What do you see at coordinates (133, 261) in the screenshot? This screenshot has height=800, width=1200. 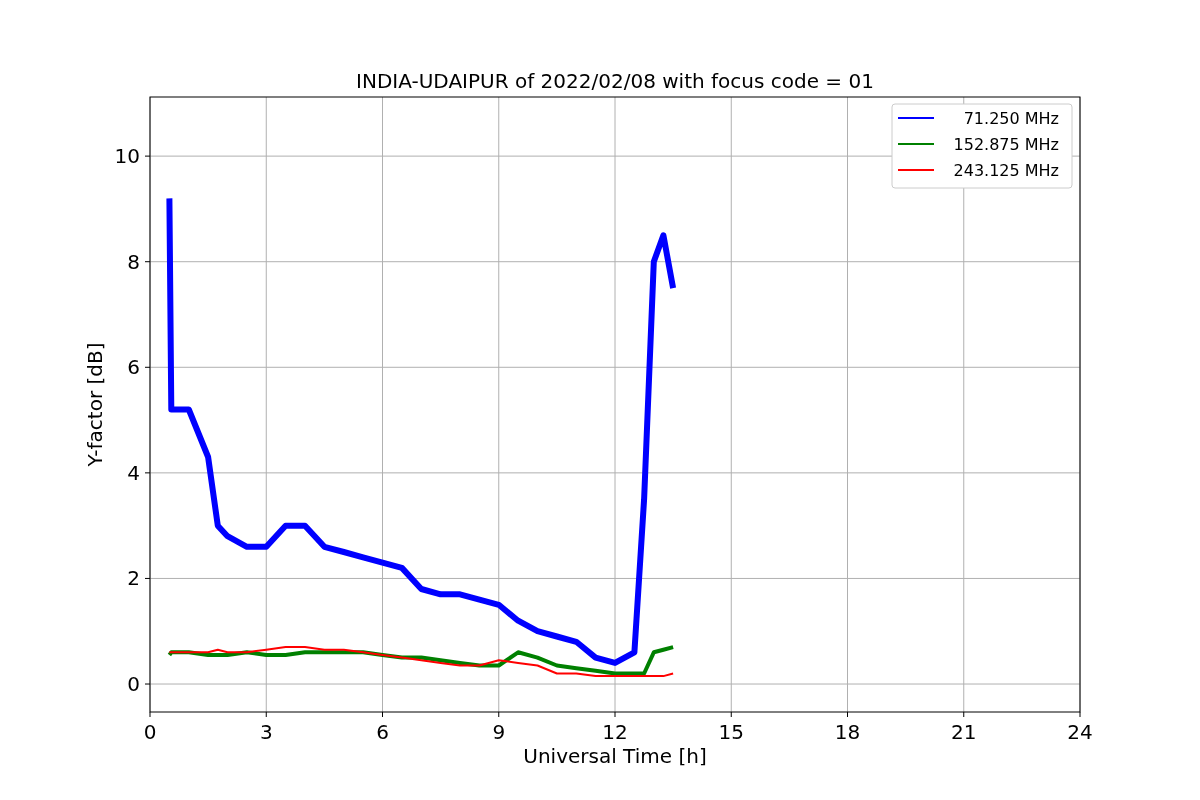 I see `y-tick-label: 8` at bounding box center [133, 261].